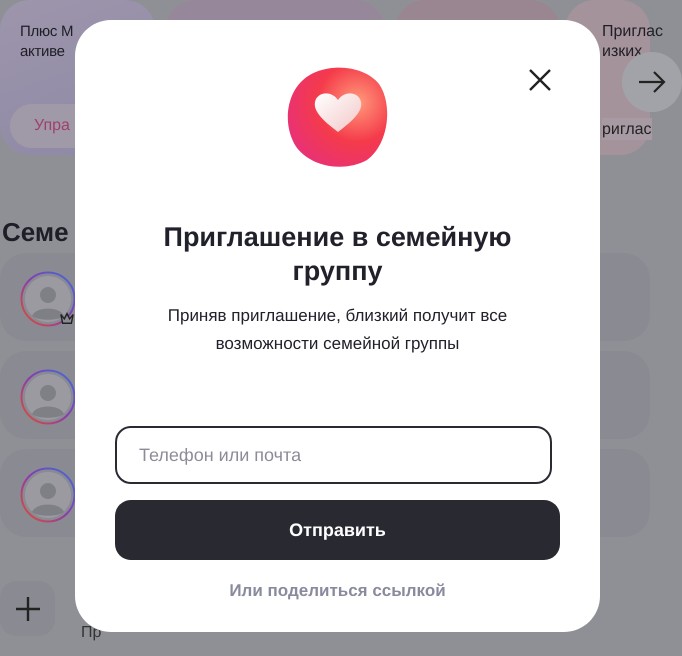 The height and width of the screenshot is (656, 682). Describe the element at coordinates (337, 591) in the screenshot. I see `share-link: Или поделиться ссылкой` at that location.